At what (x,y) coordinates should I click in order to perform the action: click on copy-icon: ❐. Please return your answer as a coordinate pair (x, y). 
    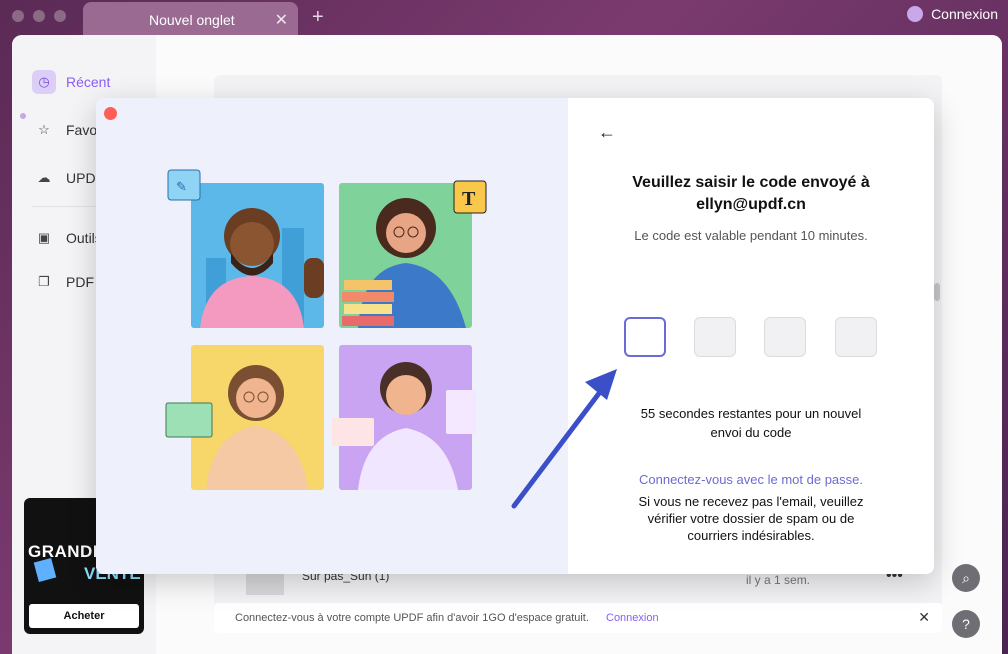
    Looking at the image, I should click on (44, 281).